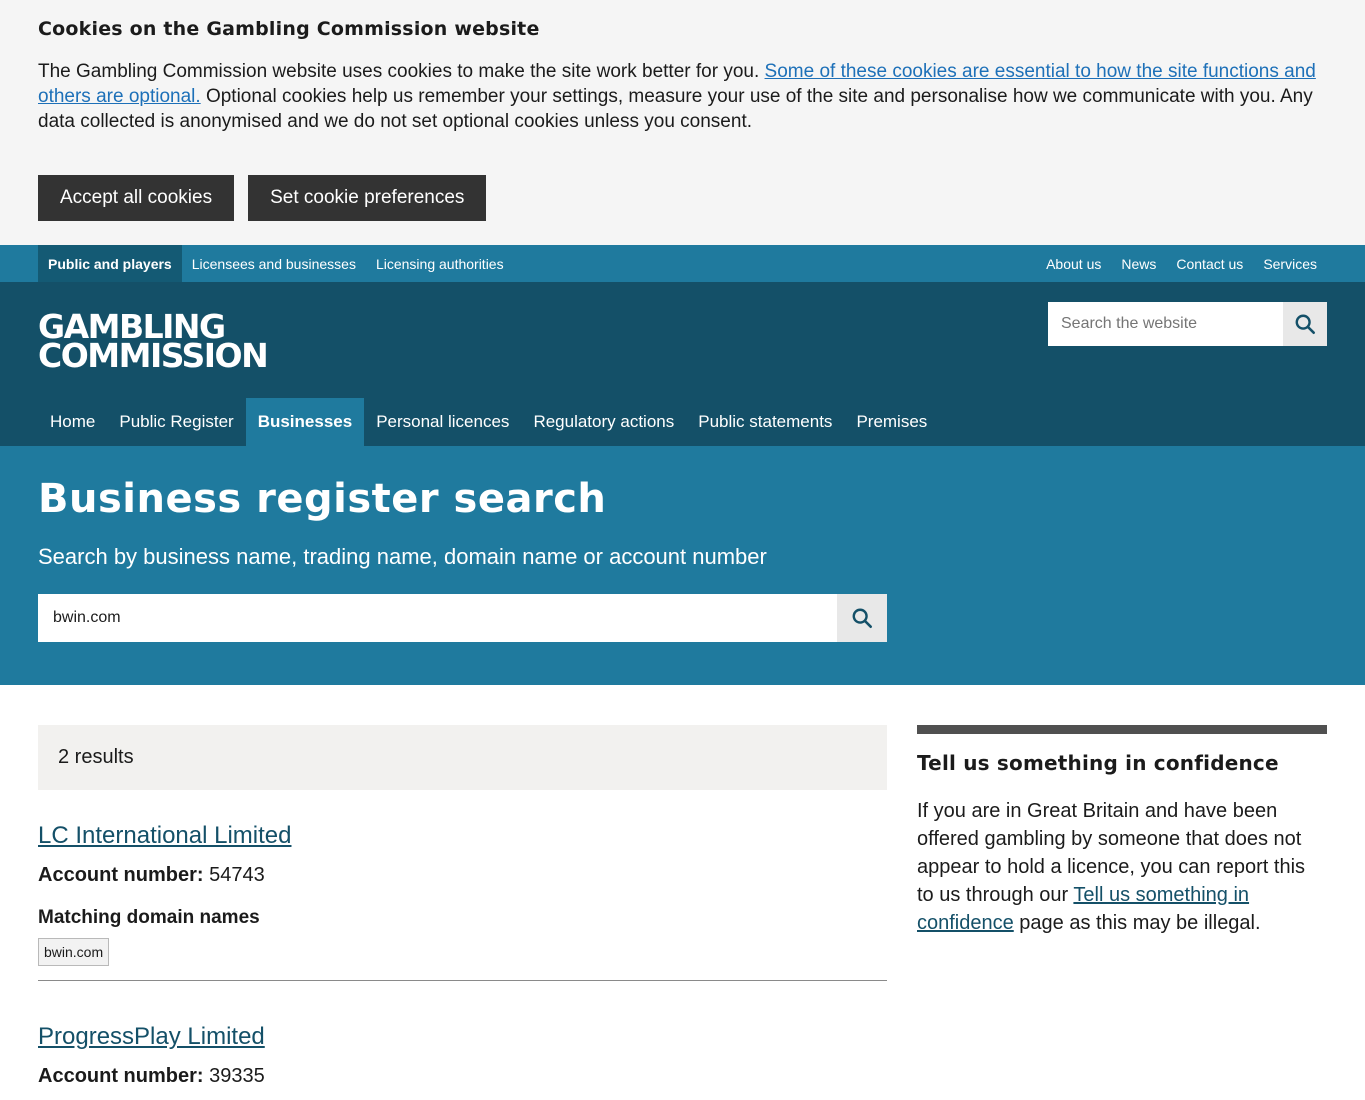  What do you see at coordinates (149, 917) in the screenshot?
I see `matching-domains-heading: Matching domain names` at bounding box center [149, 917].